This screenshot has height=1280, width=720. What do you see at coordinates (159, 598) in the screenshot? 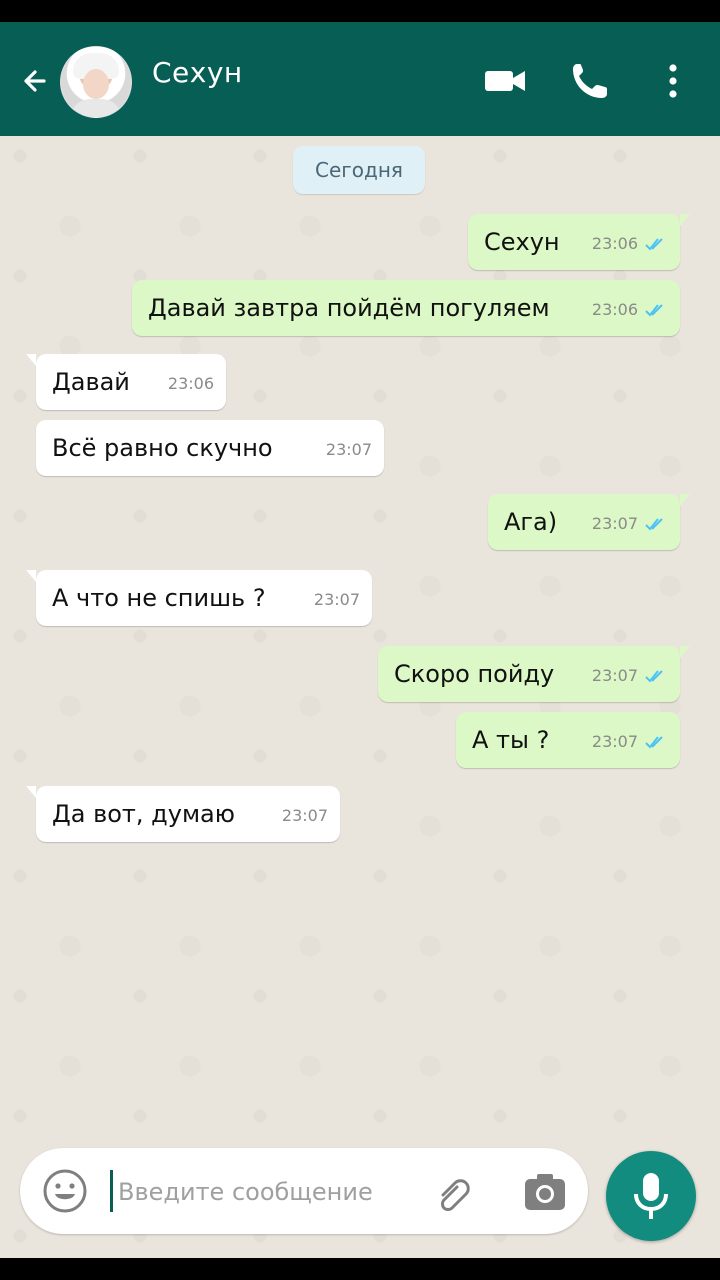
I see `message-text: А что не спишь ?` at bounding box center [159, 598].